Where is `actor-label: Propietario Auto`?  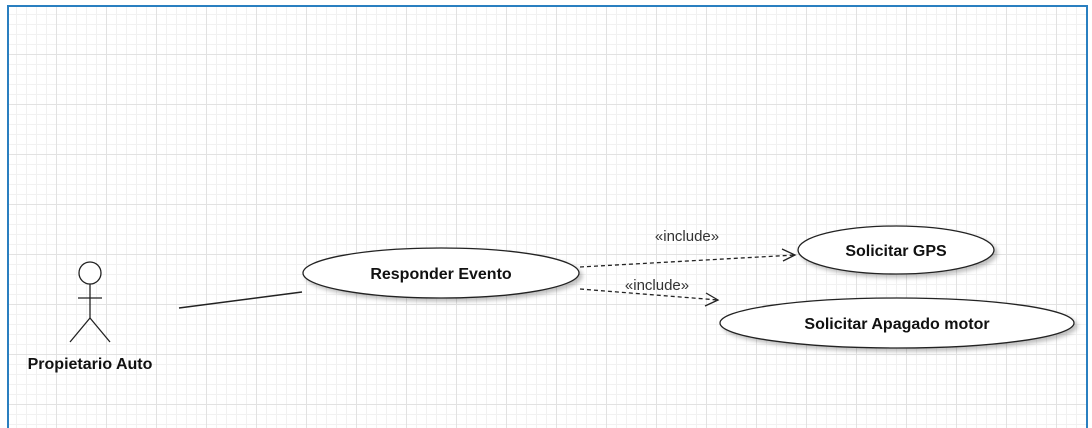
actor-label: Propietario Auto is located at coordinates (90, 364).